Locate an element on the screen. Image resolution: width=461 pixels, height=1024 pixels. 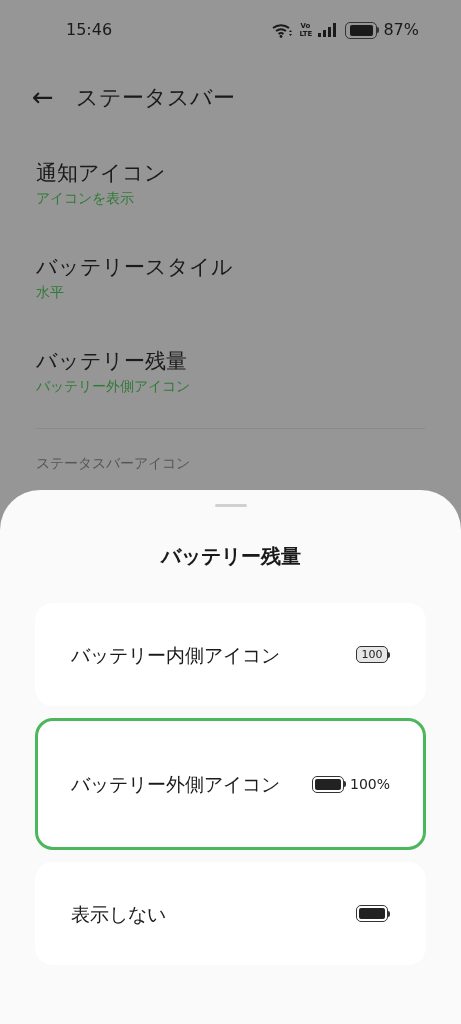
section-heading: ステータスバーアイコン is located at coordinates (113, 463).